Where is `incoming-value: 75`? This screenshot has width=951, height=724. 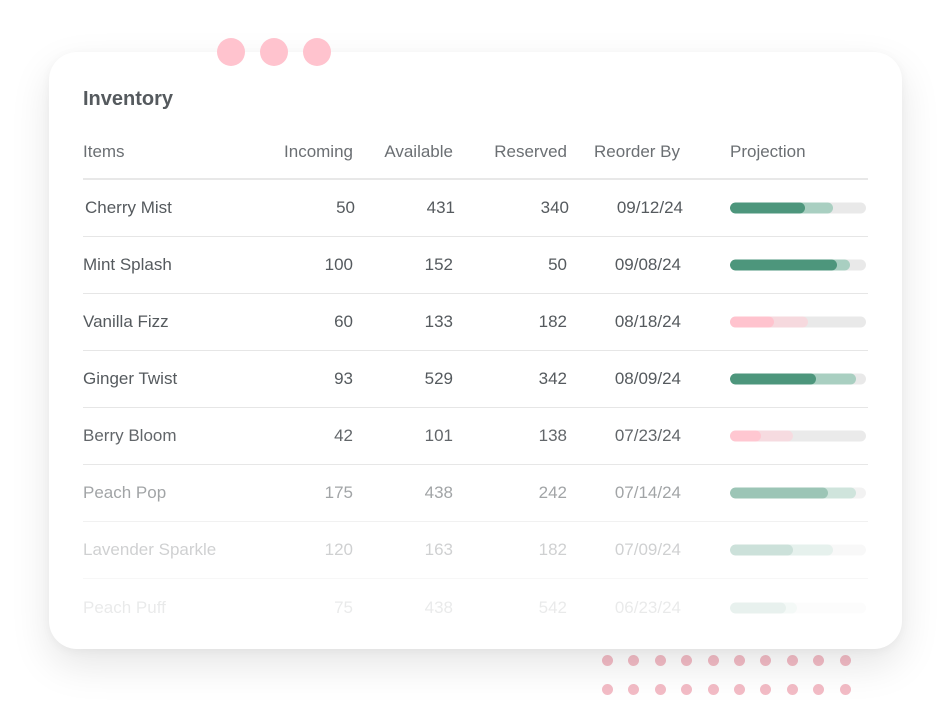
incoming-value: 75 is located at coordinates (343, 607).